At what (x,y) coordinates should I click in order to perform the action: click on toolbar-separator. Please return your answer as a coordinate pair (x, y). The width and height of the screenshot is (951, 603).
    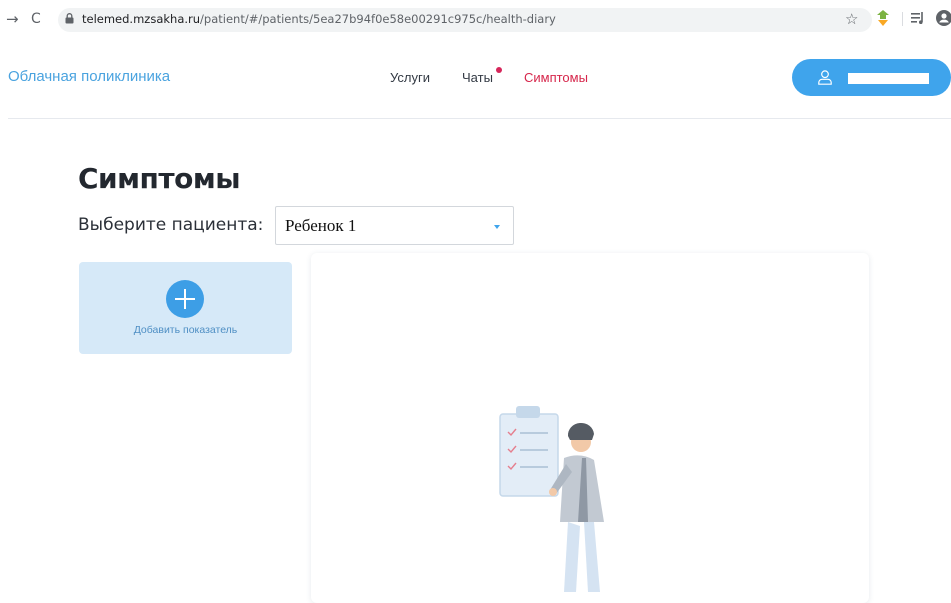
    Looking at the image, I should click on (902, 19).